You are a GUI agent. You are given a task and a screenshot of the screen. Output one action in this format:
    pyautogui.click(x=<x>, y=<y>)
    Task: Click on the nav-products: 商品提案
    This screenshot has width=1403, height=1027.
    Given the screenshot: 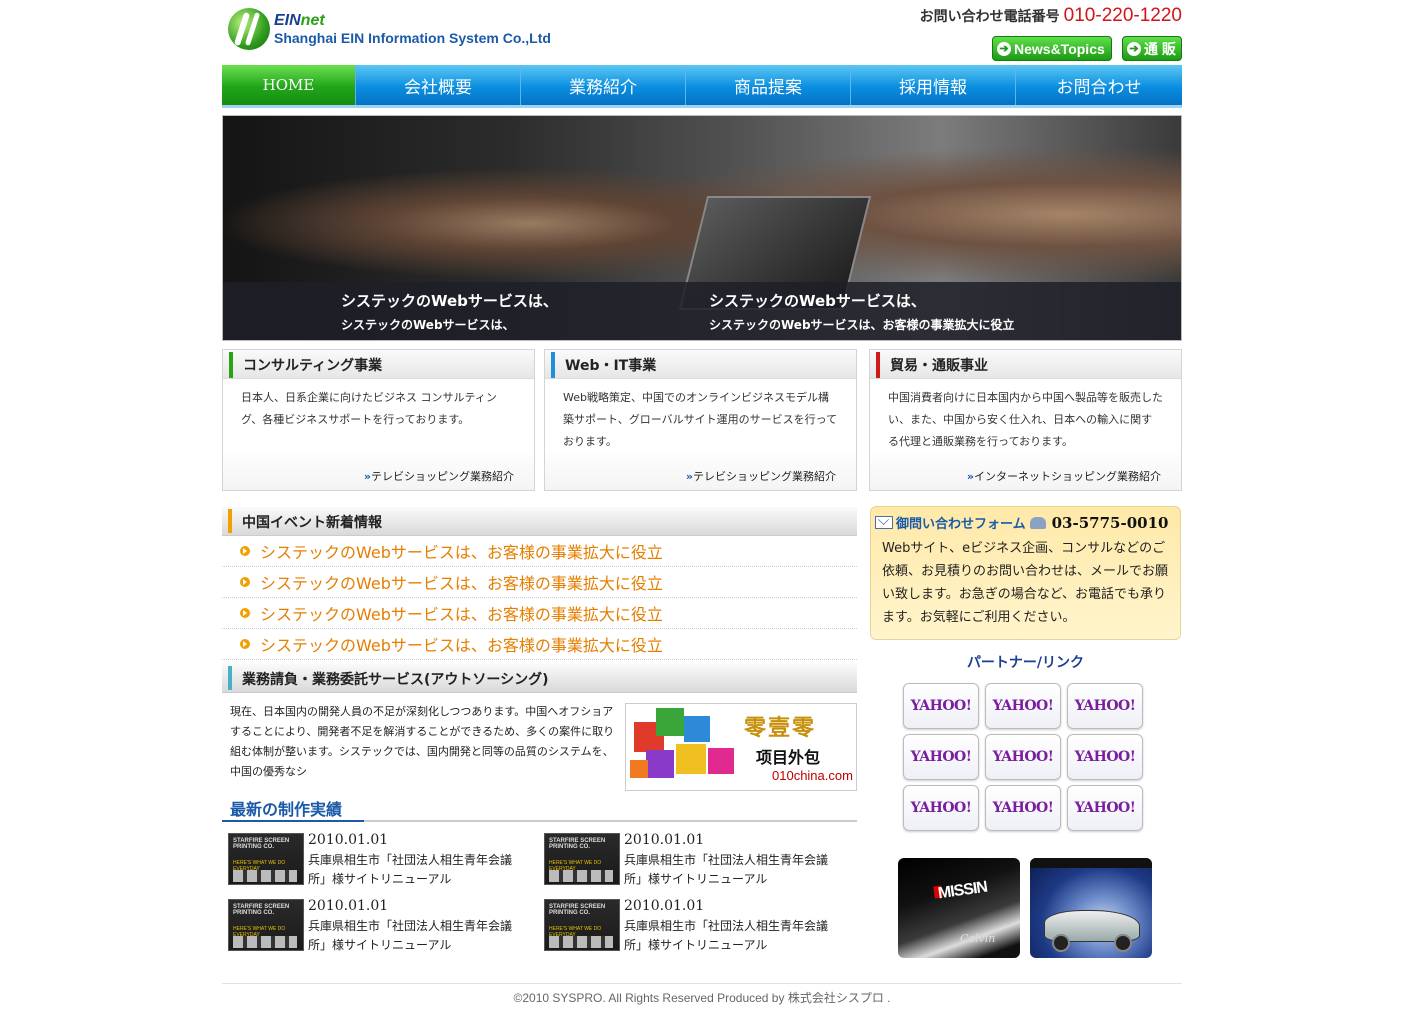 What is the action you would take?
    pyautogui.click(x=768, y=85)
    